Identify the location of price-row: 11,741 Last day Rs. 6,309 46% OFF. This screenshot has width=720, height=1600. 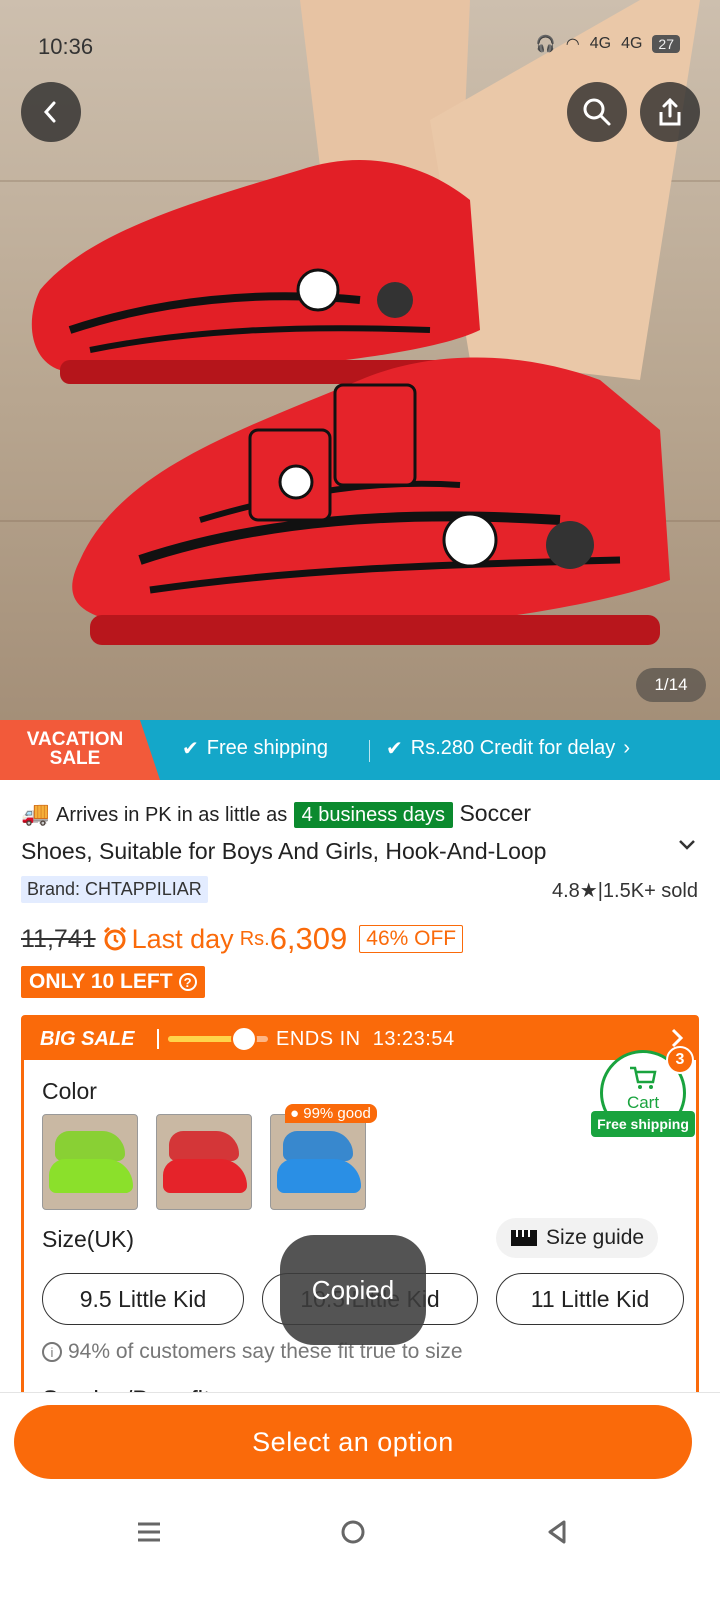
(242, 939).